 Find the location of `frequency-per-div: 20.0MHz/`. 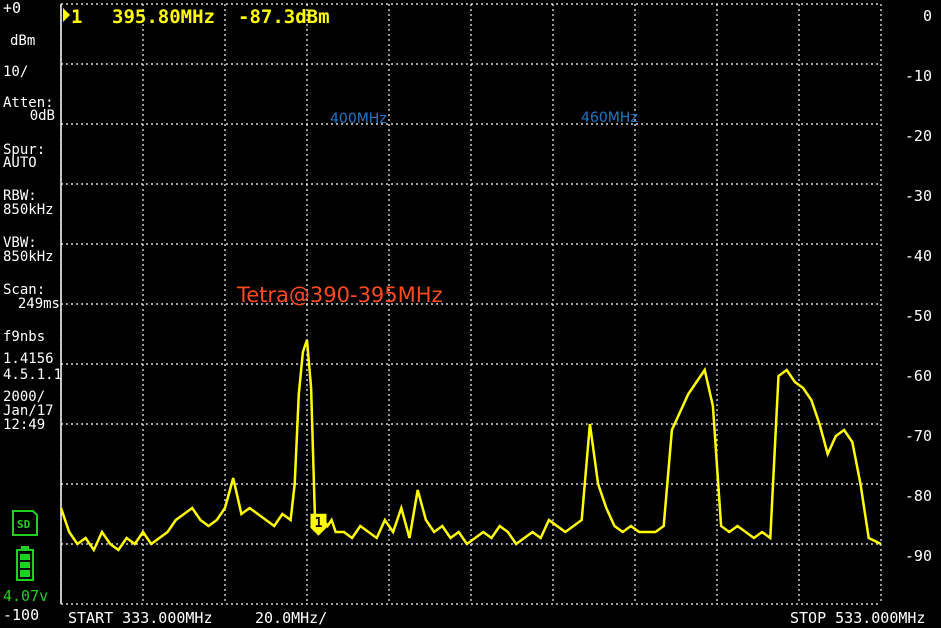

frequency-per-div: 20.0MHz/ is located at coordinates (291, 618).